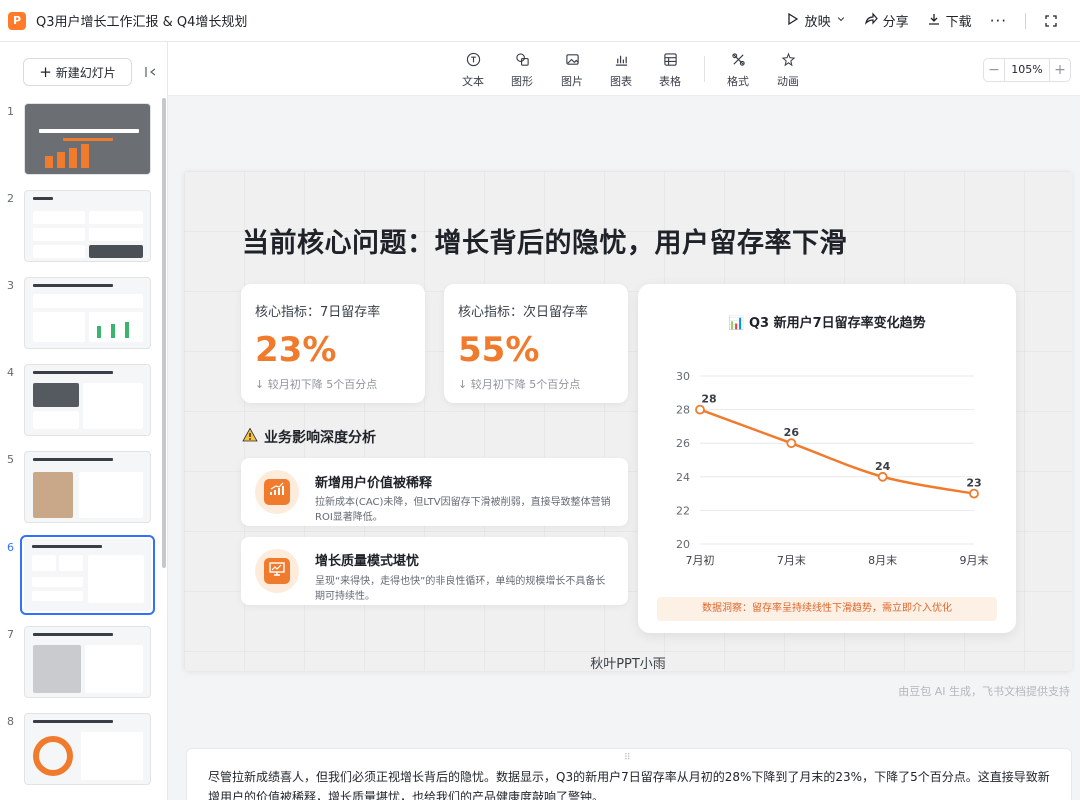 The width and height of the screenshot is (1080, 800). I want to click on tool-animation: 动画, so click(788, 70).